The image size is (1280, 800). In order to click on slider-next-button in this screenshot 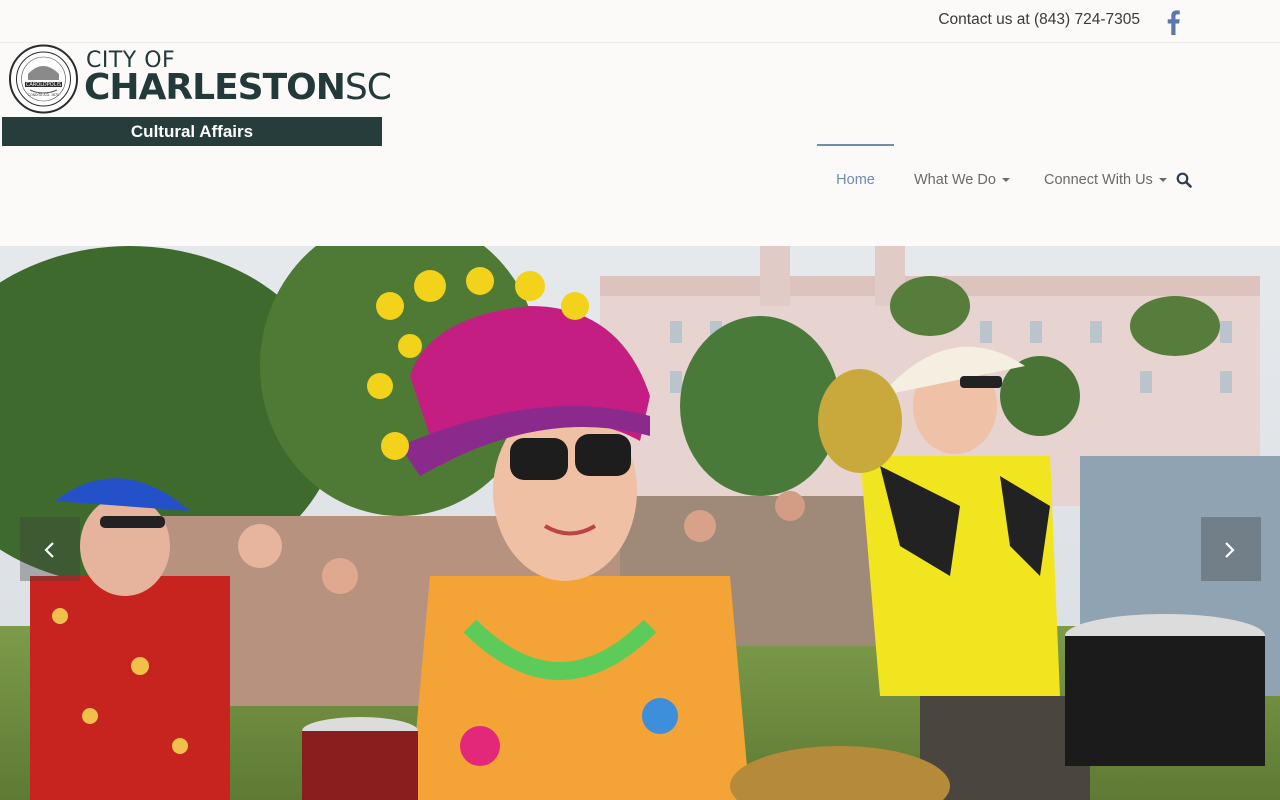, I will do `click(1231, 549)`.